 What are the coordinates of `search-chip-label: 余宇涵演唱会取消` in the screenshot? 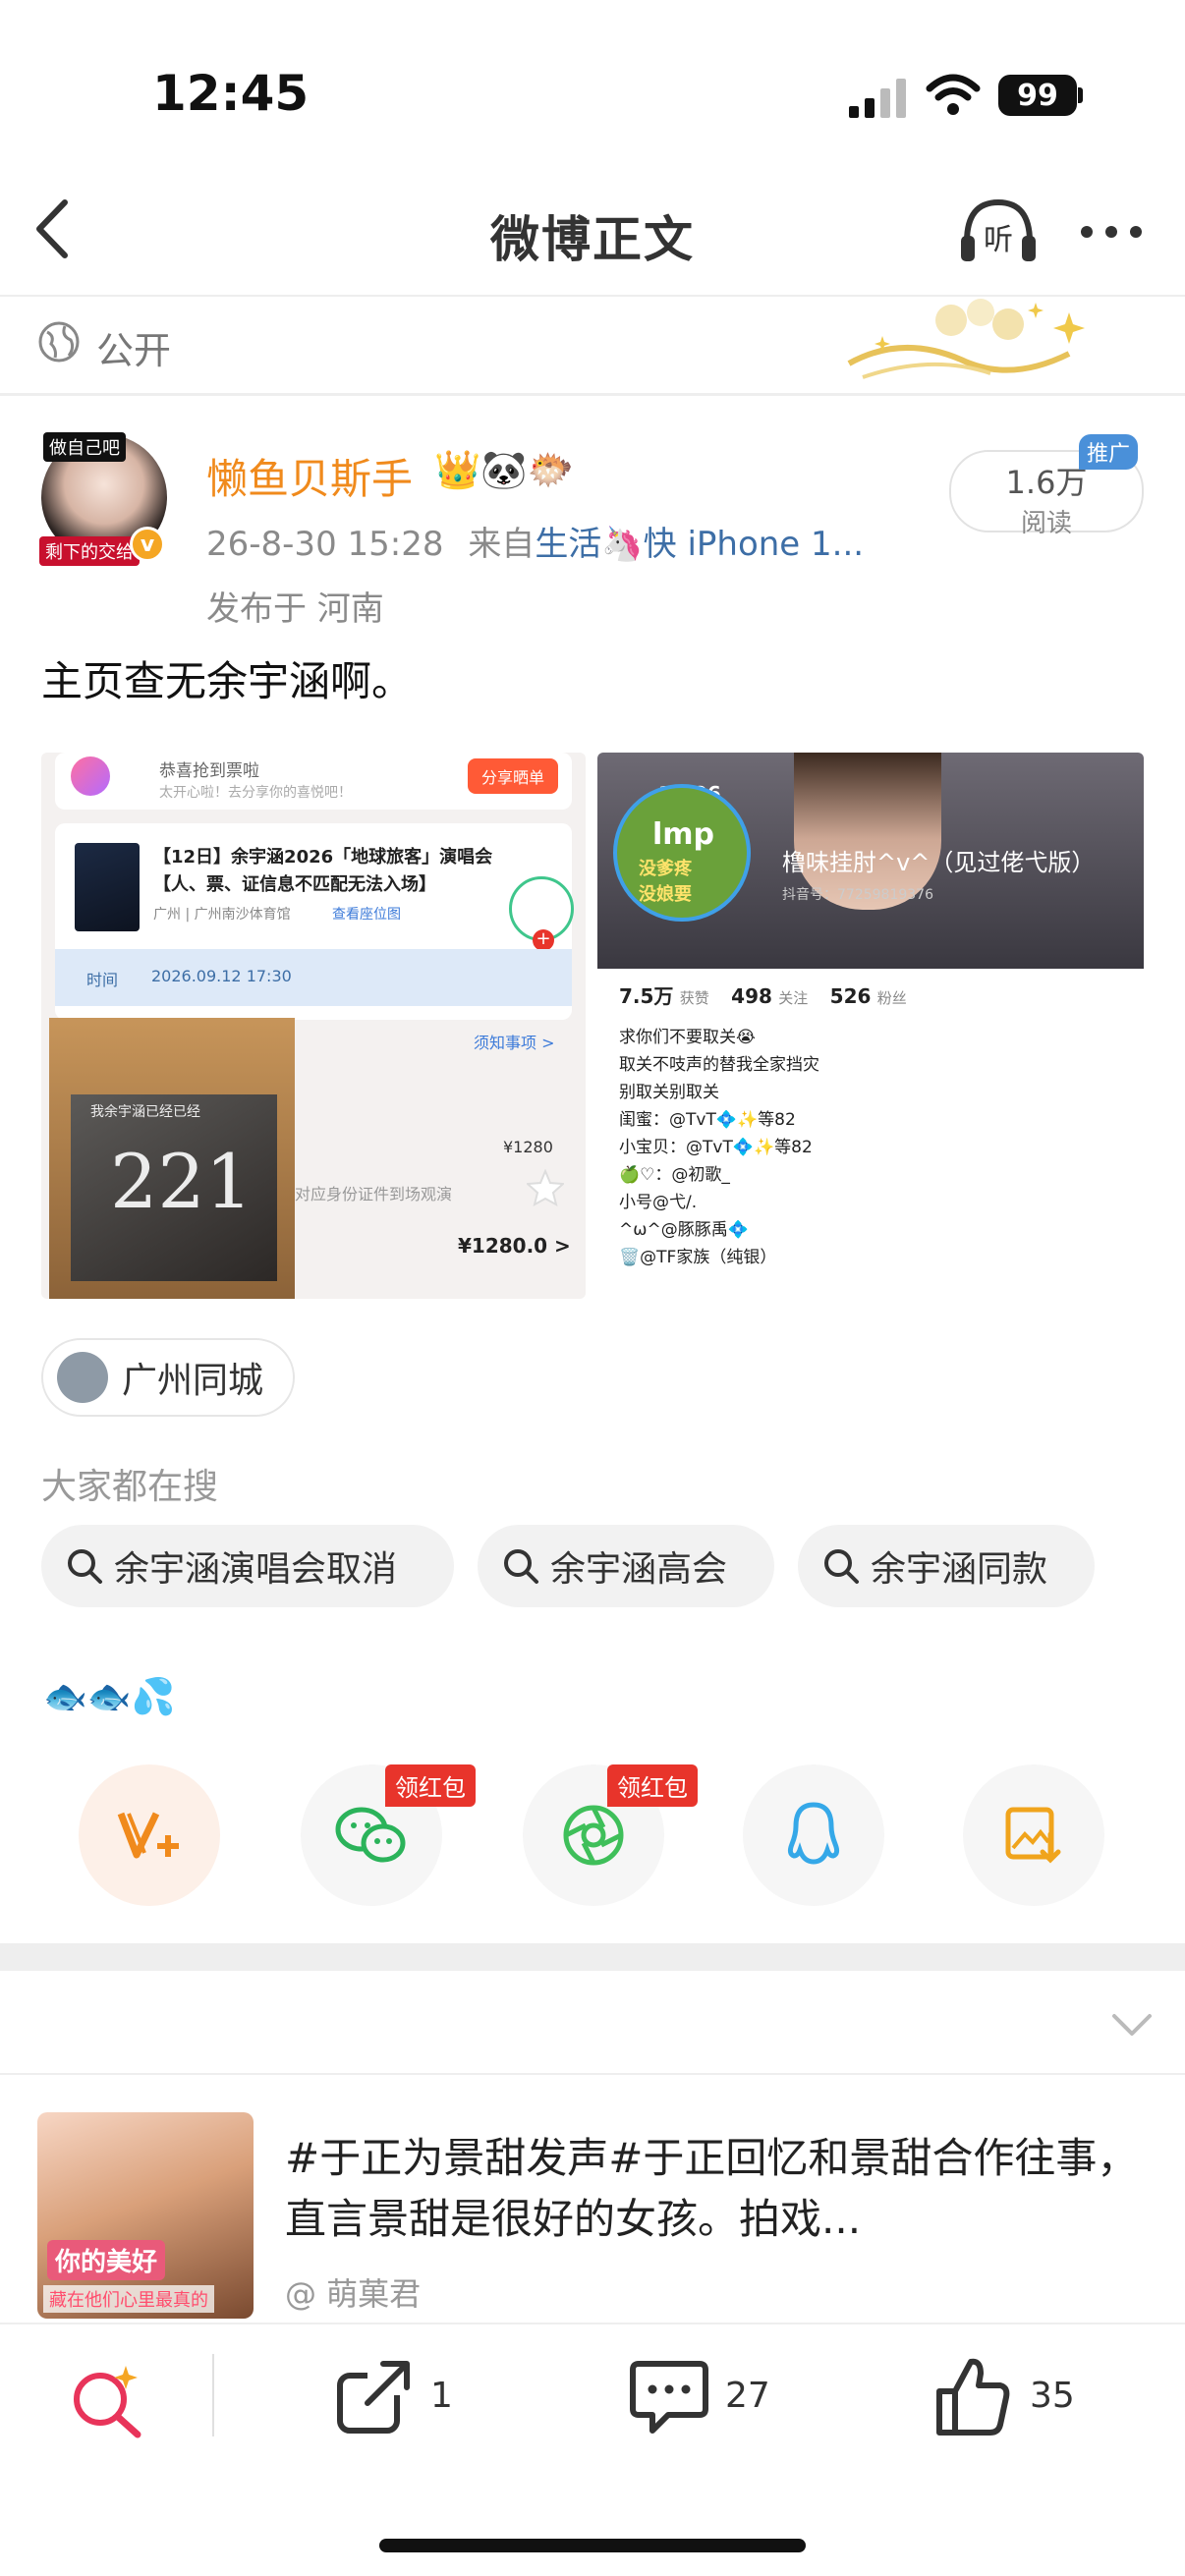 It's located at (256, 1569).